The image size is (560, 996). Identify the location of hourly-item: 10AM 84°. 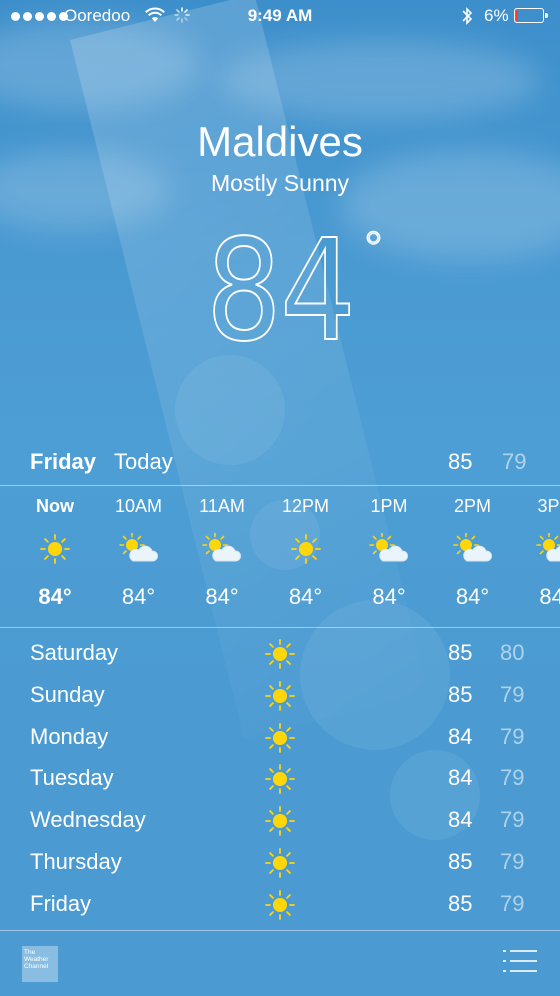
(139, 549).